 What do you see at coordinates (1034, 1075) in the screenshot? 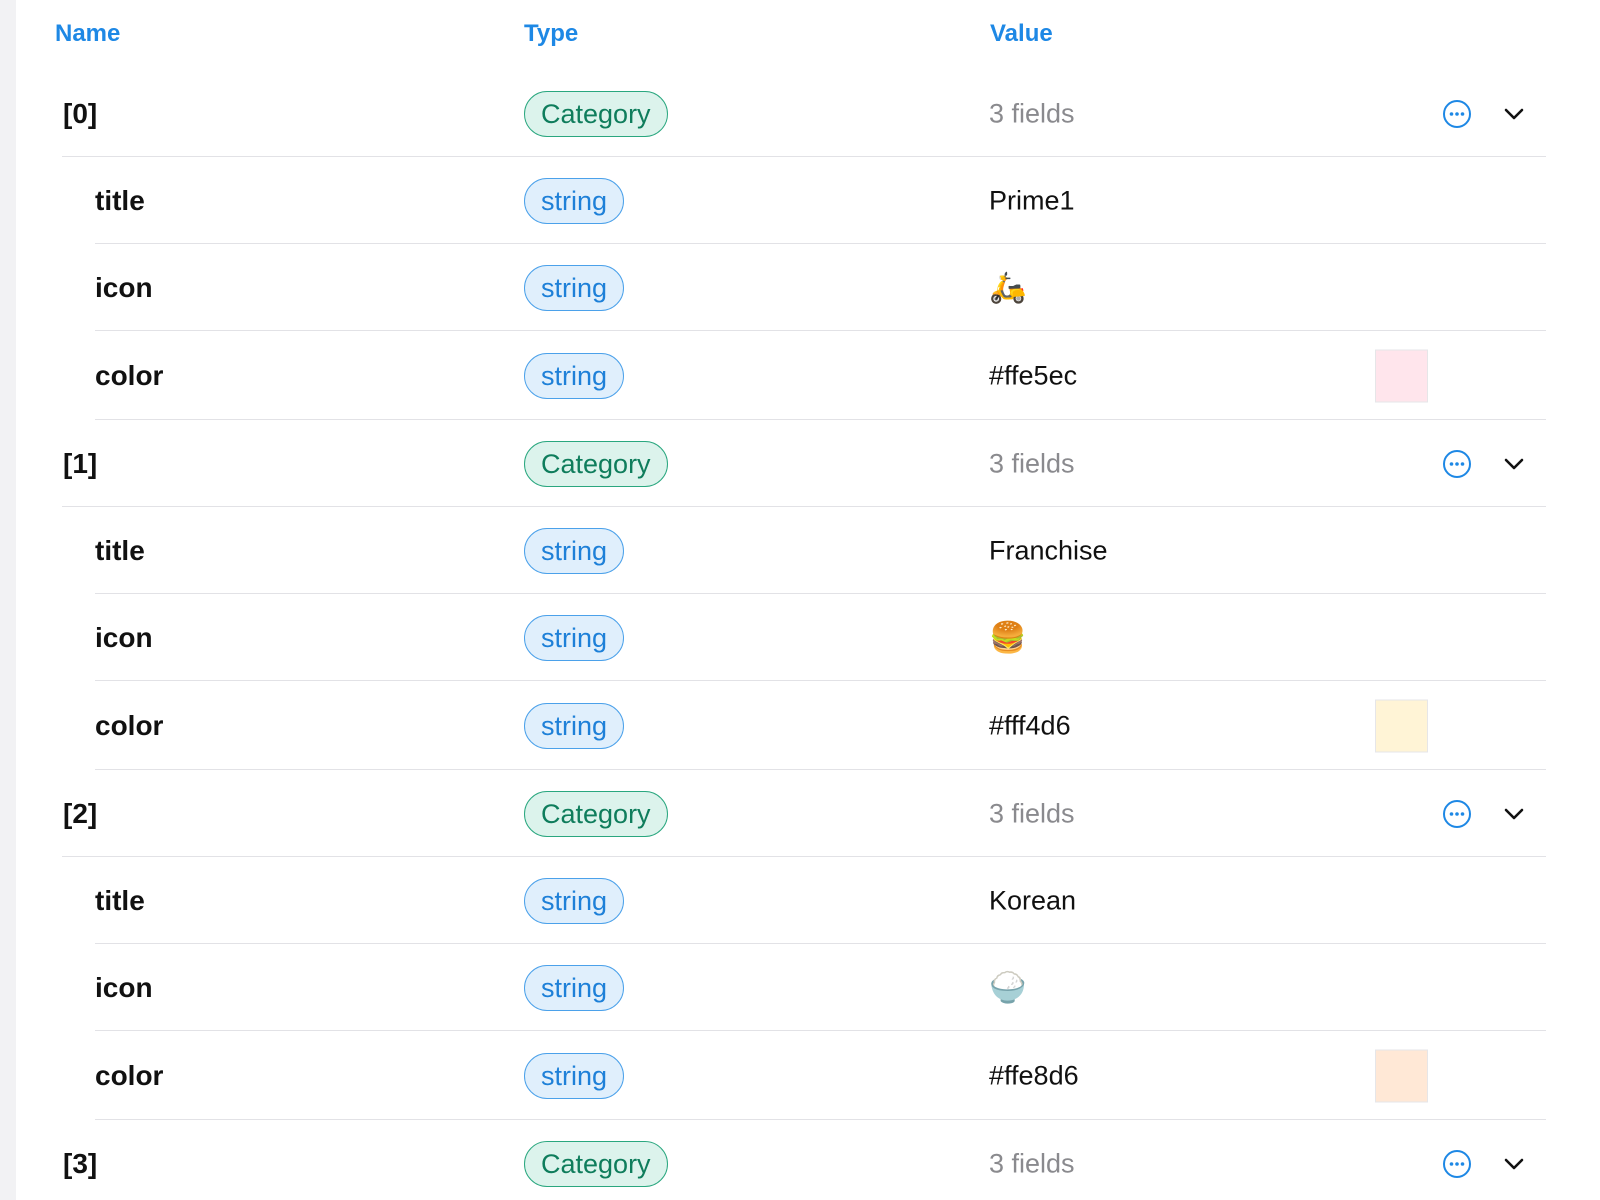
I see `field-value: #ffe8d6` at bounding box center [1034, 1075].